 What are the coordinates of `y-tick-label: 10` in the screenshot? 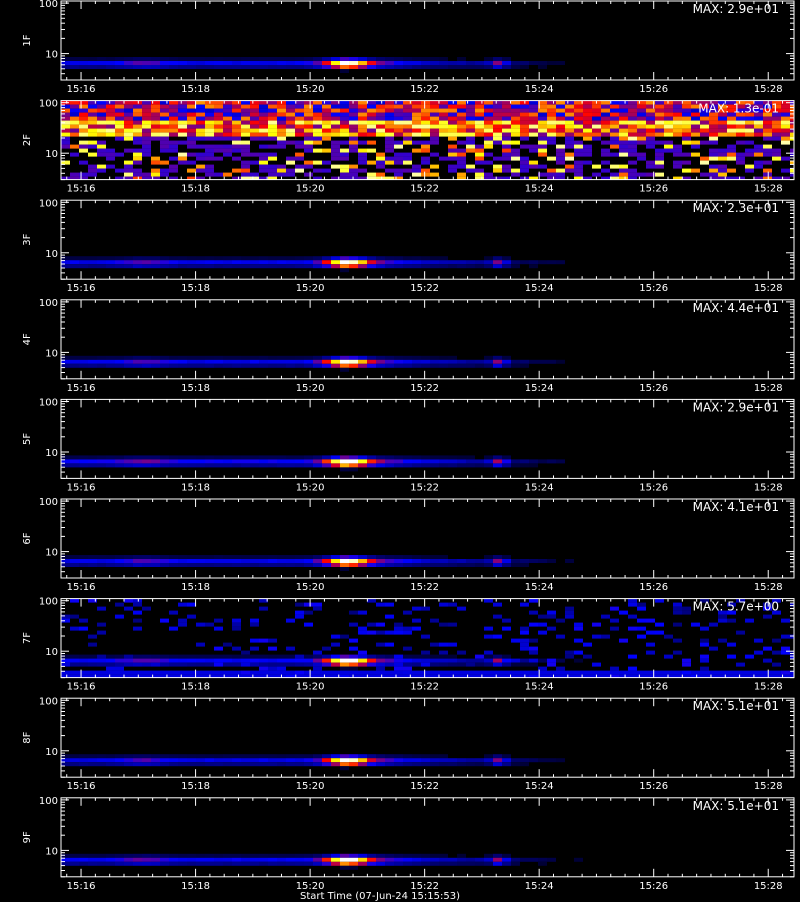 It's located at (51, 254).